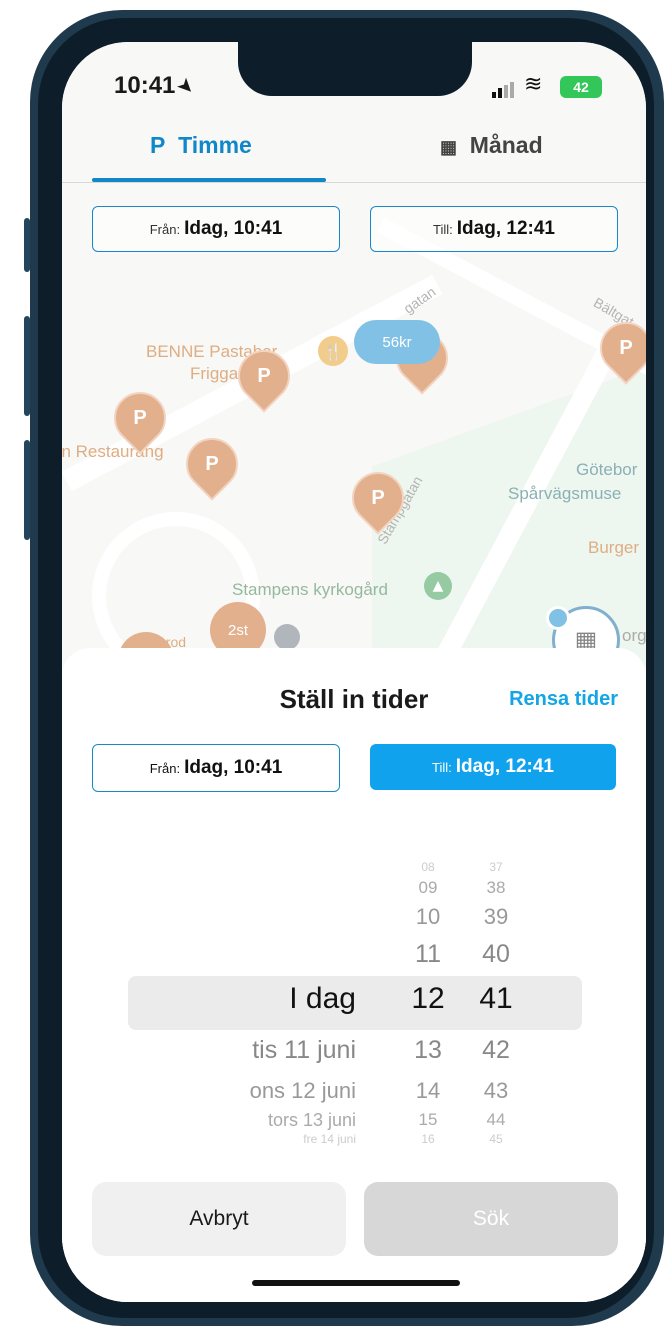 This screenshot has width=664, height=1326. Describe the element at coordinates (428, 1050) in the screenshot. I see `picker-hour-option: 13` at that location.